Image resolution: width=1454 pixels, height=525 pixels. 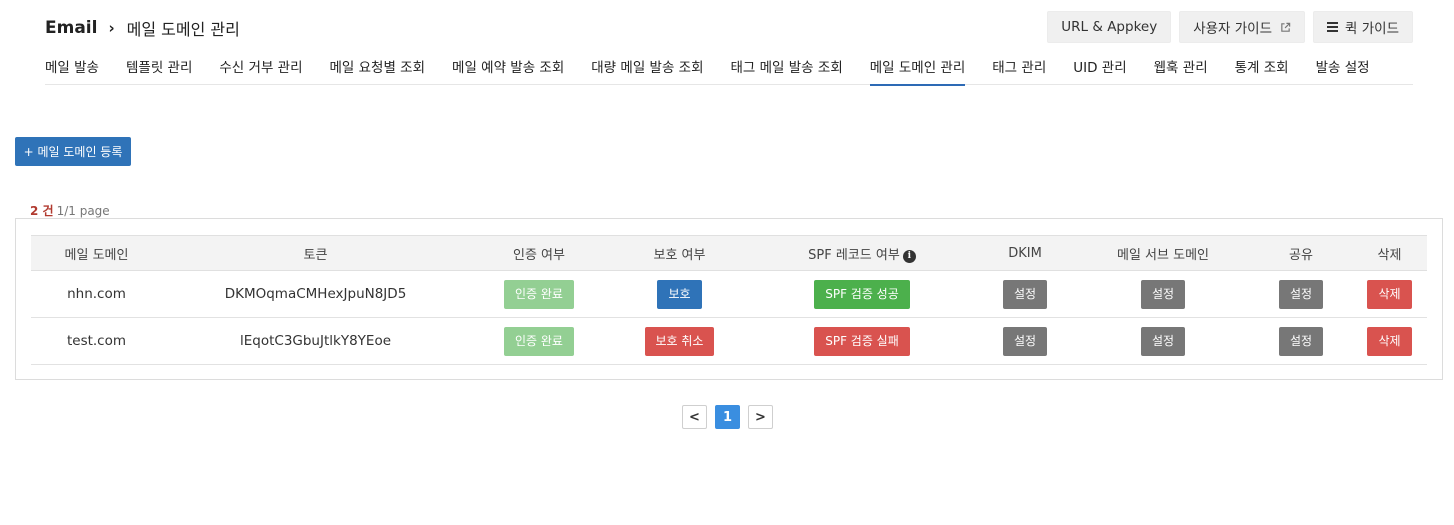 I want to click on tab-template: 템플릿 관리, so click(x=159, y=69).